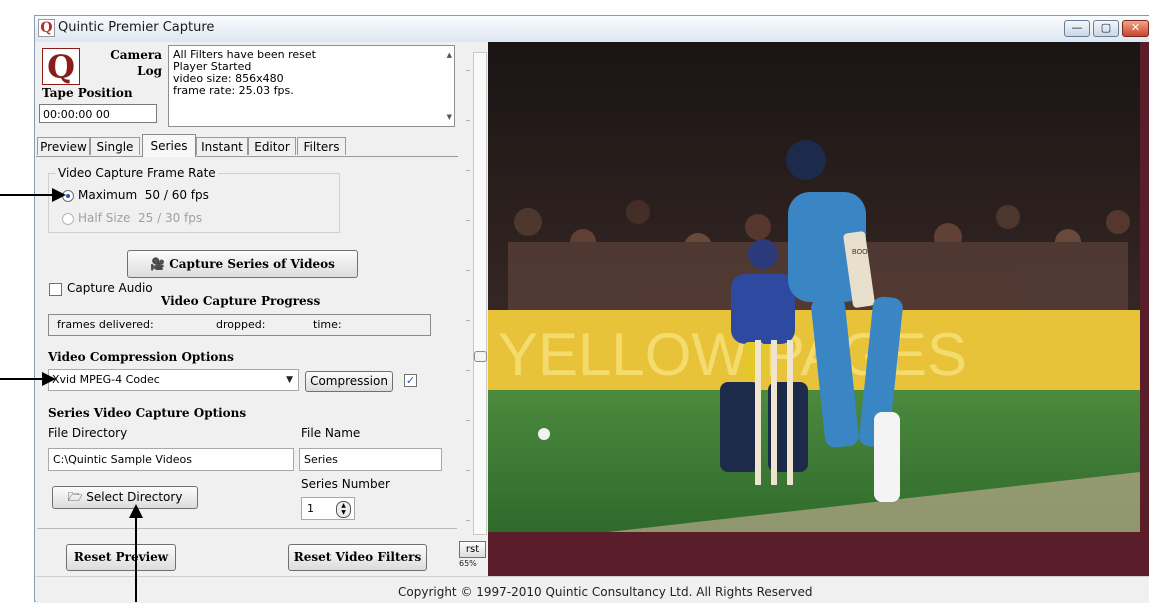 The image size is (1149, 603). I want to click on compression-checkbox: ✓, so click(410, 380).